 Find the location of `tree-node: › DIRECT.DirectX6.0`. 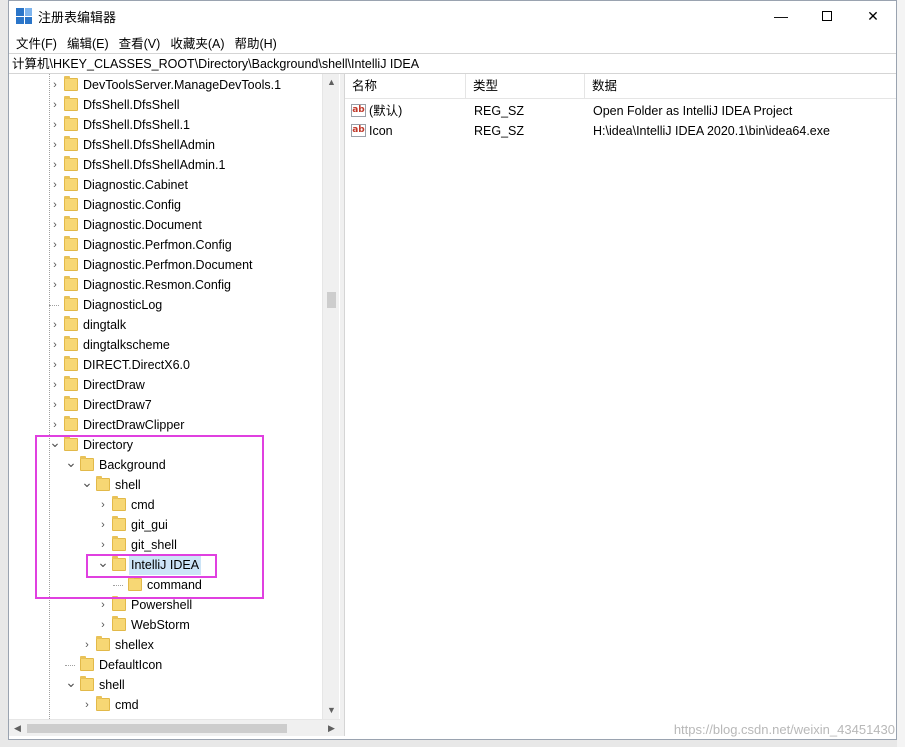

tree-node: › DIRECT.DirectX6.0 is located at coordinates (165, 365).